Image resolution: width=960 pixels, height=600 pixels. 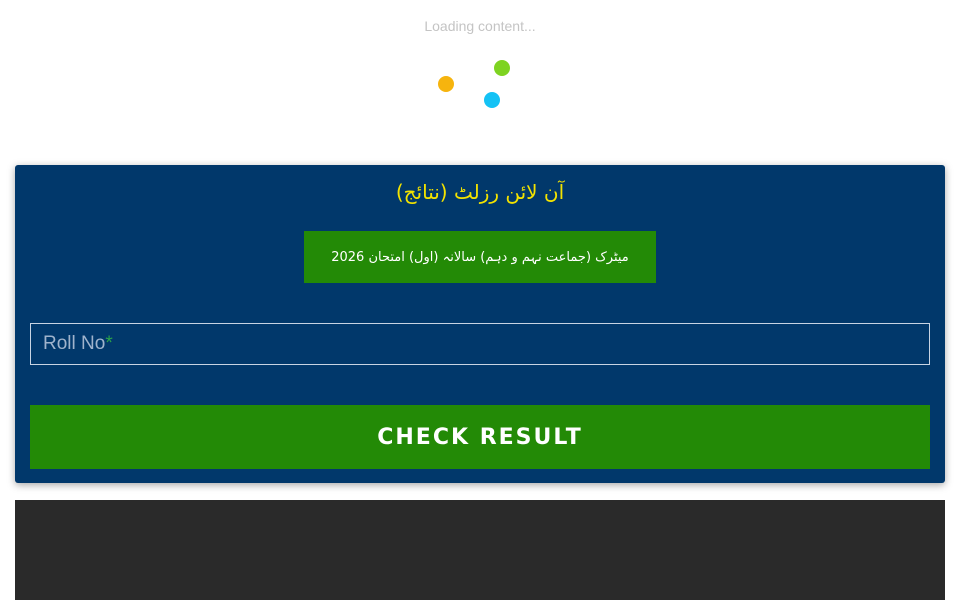 I want to click on yellow-dot, so click(x=446, y=84).